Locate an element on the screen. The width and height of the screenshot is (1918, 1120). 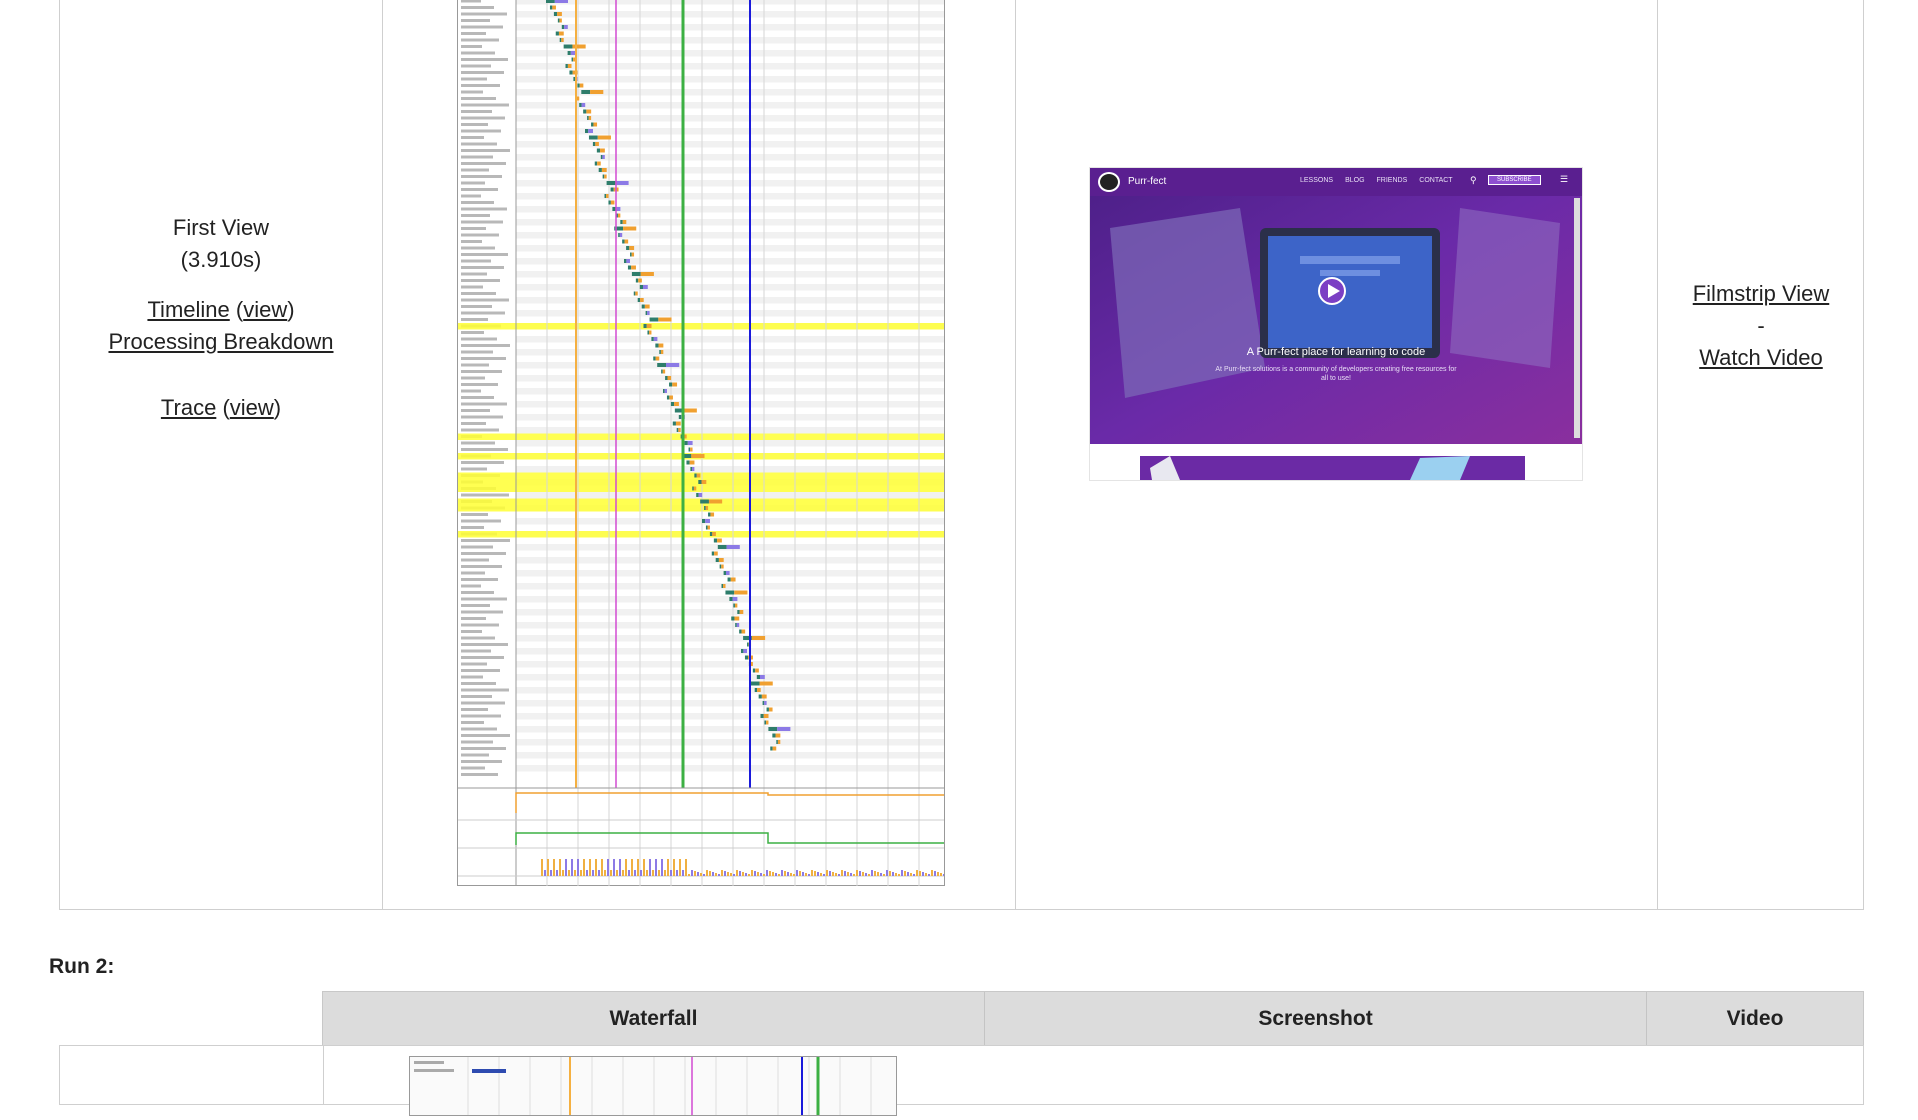
filmstrip-view-link: Filmstrip View is located at coordinates (1761, 293).